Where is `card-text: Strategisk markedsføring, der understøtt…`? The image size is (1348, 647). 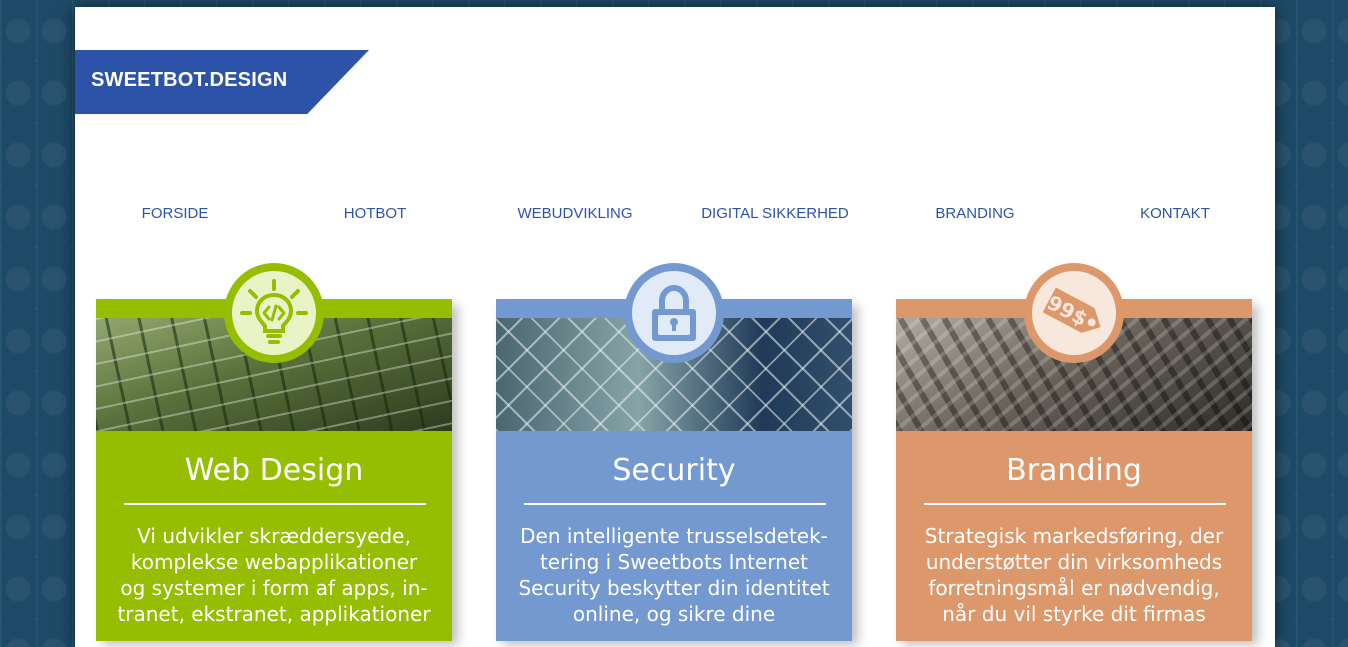 card-text: Strategisk markedsføring, der understøtt… is located at coordinates (1074, 575).